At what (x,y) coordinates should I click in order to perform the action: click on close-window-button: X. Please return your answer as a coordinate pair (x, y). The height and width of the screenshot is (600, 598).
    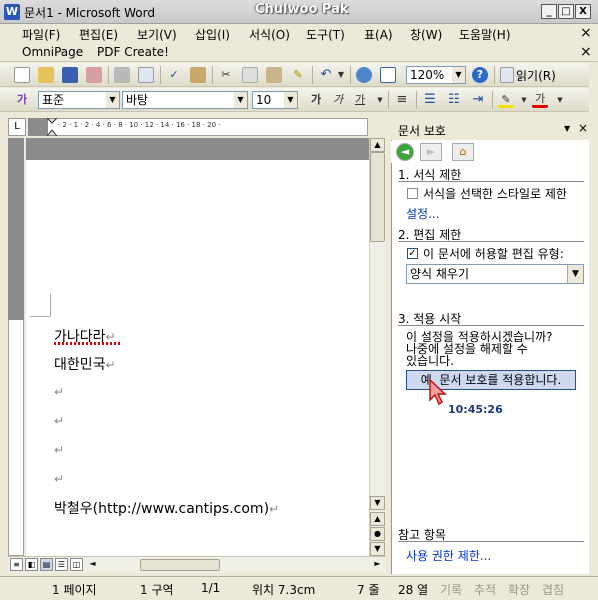
    Looking at the image, I should click on (583, 11).